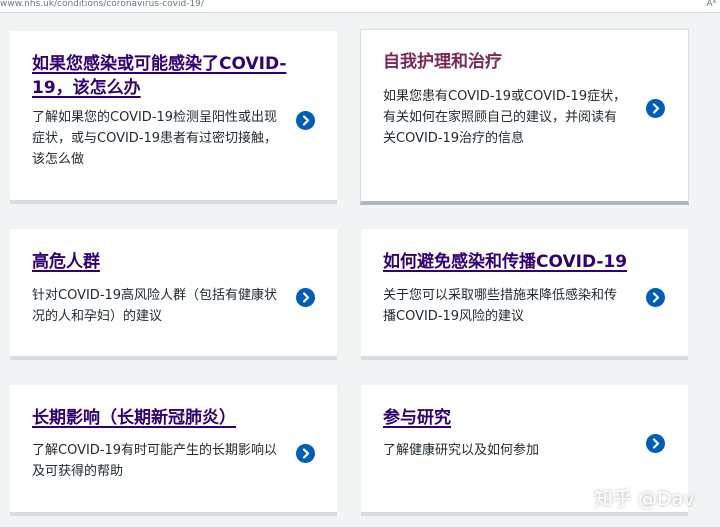 The image size is (720, 527). What do you see at coordinates (500, 306) in the screenshot?
I see `card-description: 关于您可以采取哪些措施来降低感染和传 播COVID-19风险的建议` at bounding box center [500, 306].